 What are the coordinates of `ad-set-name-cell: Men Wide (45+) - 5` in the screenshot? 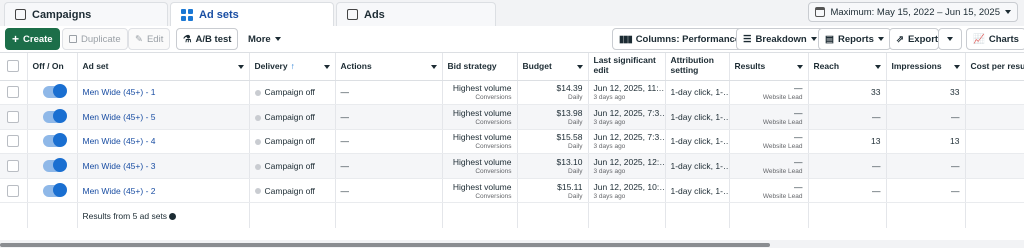 It's located at (163, 117).